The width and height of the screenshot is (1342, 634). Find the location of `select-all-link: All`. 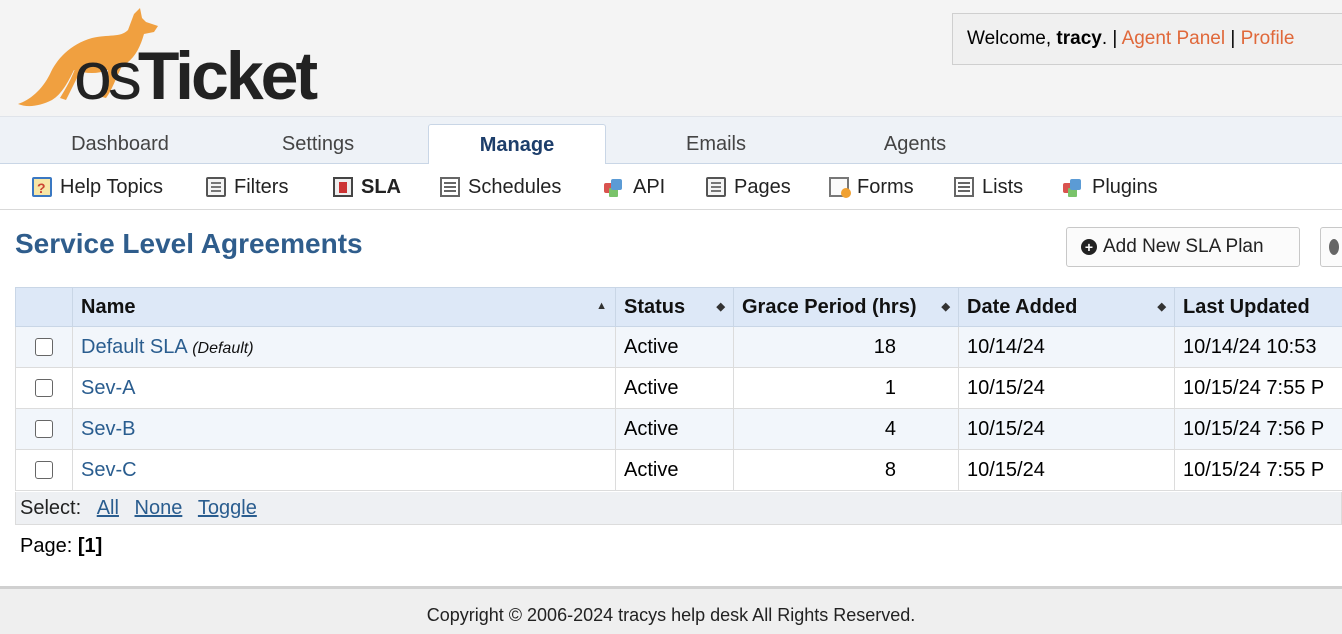

select-all-link: All is located at coordinates (108, 508).